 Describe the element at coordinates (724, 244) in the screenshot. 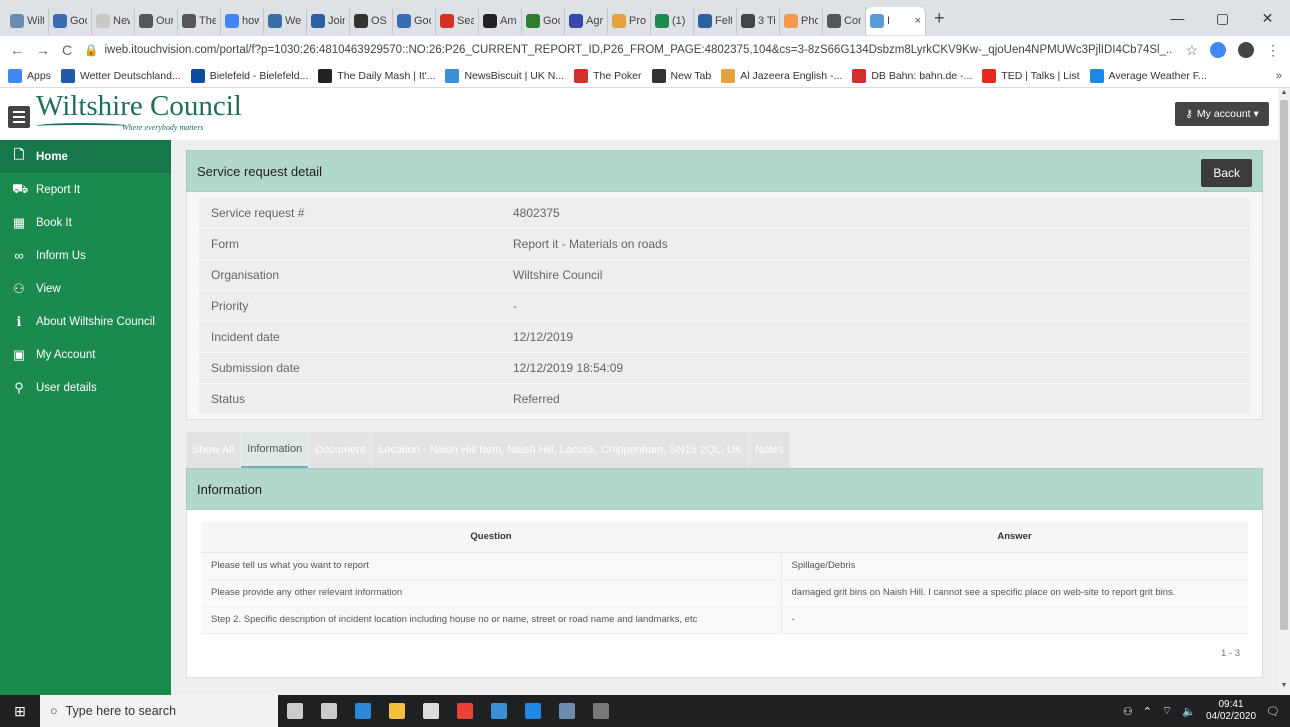

I see `detail-row: Form Report it - Materials on roads` at that location.